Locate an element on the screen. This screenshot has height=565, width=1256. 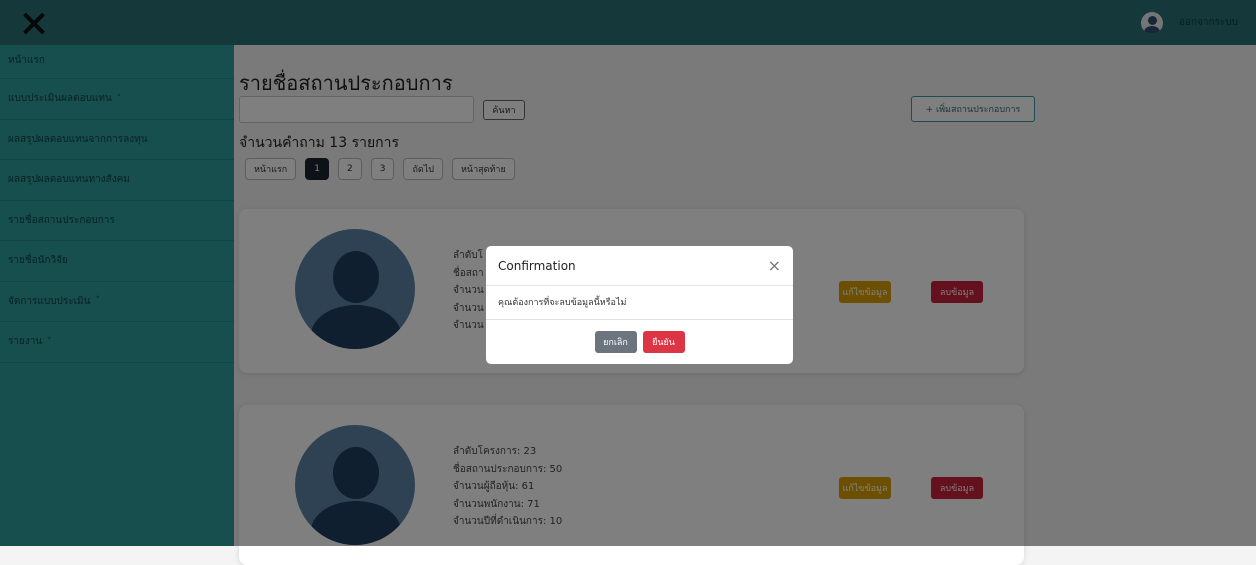
modal-message: คุณต้องการที่จะลบข้อมูลนี้หรือไม่ is located at coordinates (639, 303).